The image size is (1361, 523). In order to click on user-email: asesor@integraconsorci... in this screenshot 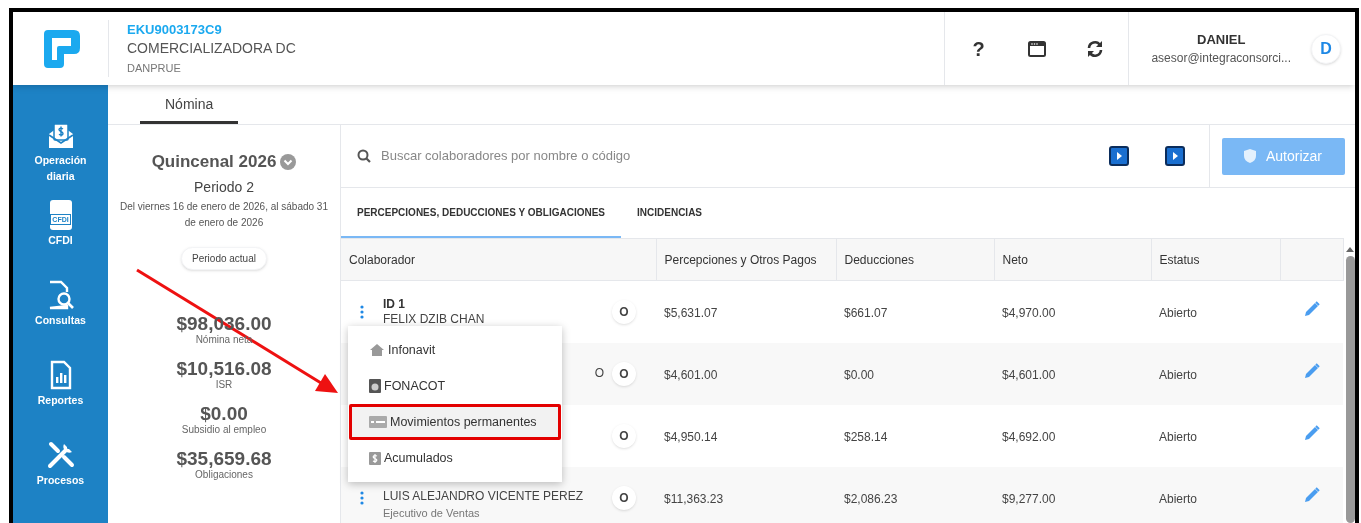, I will do `click(1221, 59)`.